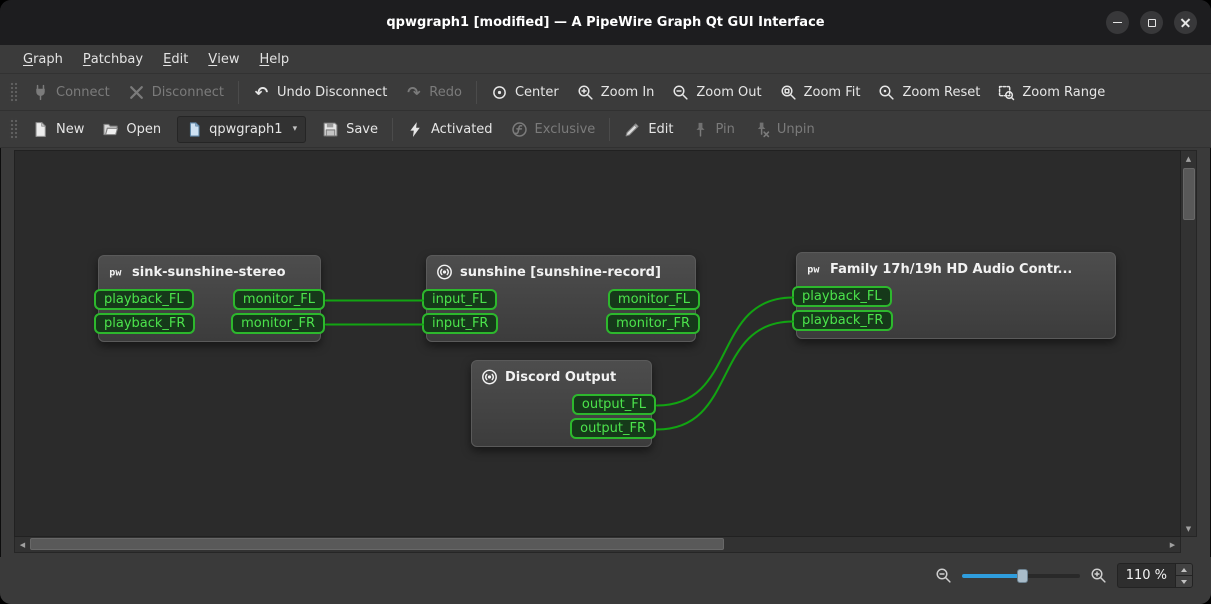 The height and width of the screenshot is (604, 1211). What do you see at coordinates (460, 323) in the screenshot?
I see `port: input_FR` at bounding box center [460, 323].